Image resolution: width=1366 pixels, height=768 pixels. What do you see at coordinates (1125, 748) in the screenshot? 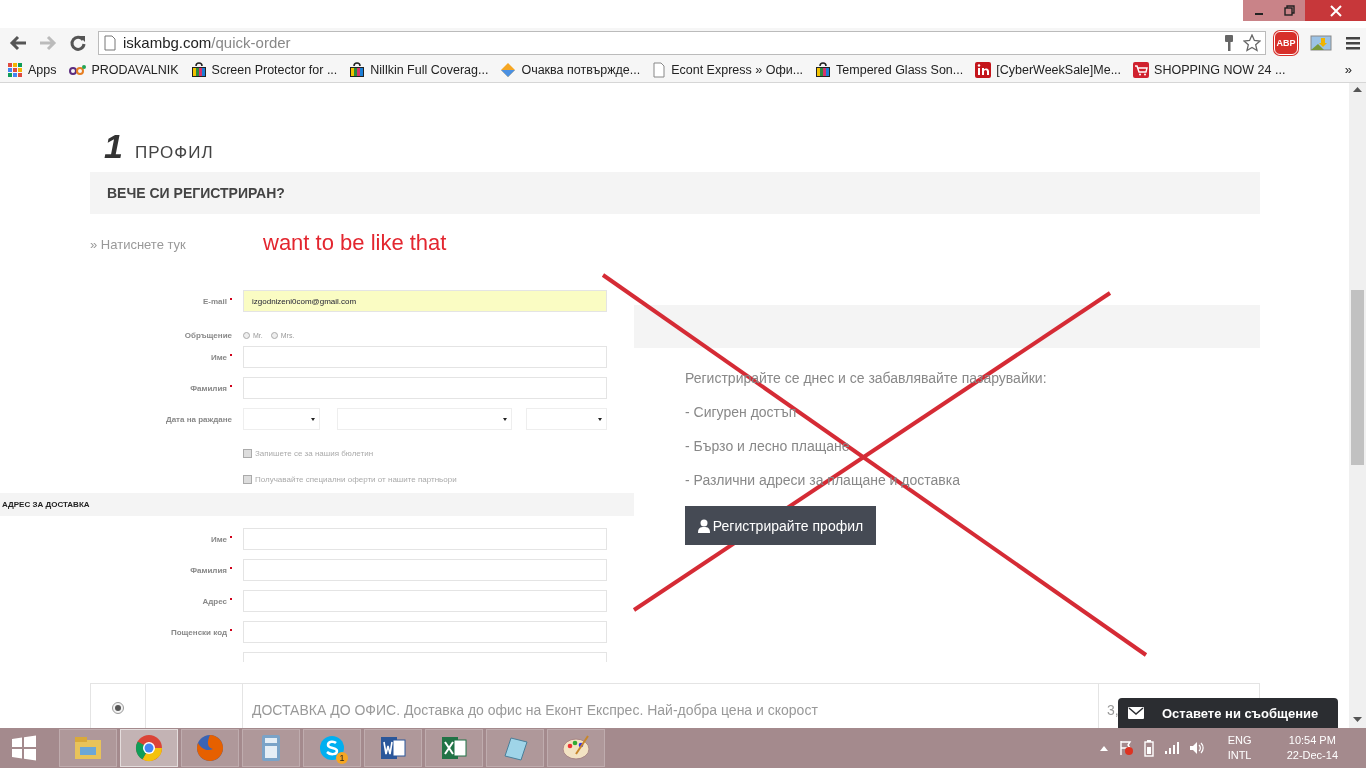
I see `flag-icon` at bounding box center [1125, 748].